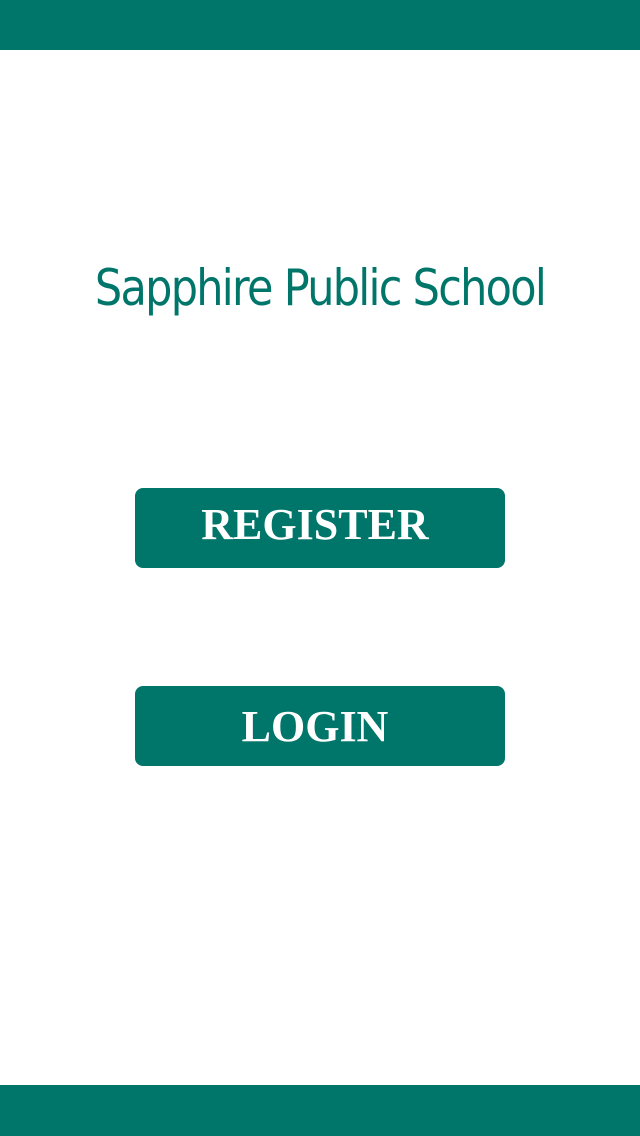  What do you see at coordinates (320, 726) in the screenshot?
I see `login-button: LOGIN` at bounding box center [320, 726].